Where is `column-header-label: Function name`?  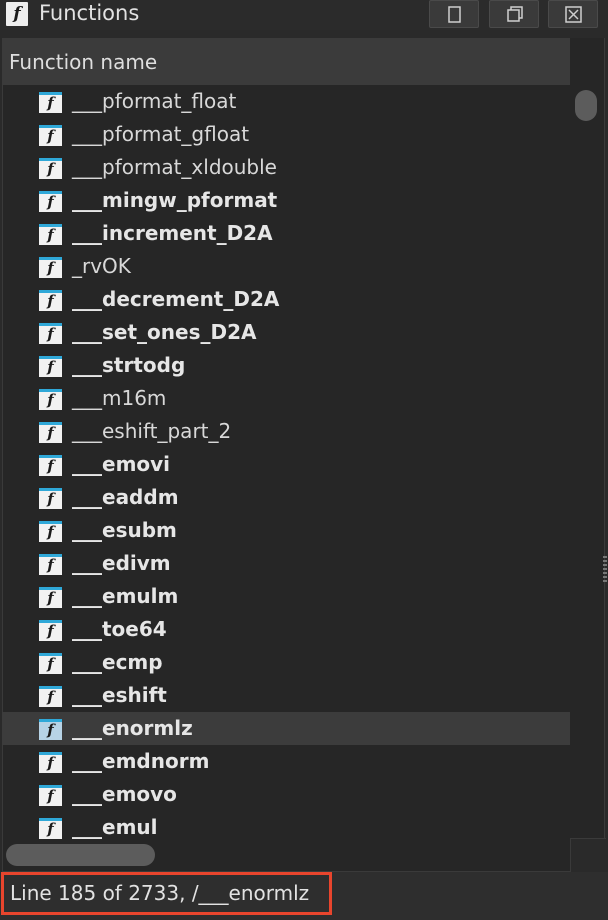 column-header-label: Function name is located at coordinates (83, 62).